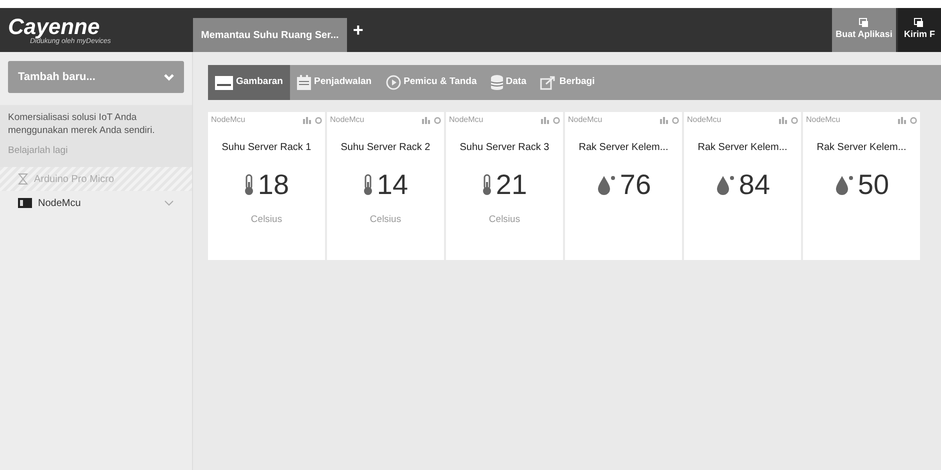 This screenshot has width=941, height=470. What do you see at coordinates (334, 82) in the screenshot?
I see `toolbar-tab: Penjadwalan` at bounding box center [334, 82].